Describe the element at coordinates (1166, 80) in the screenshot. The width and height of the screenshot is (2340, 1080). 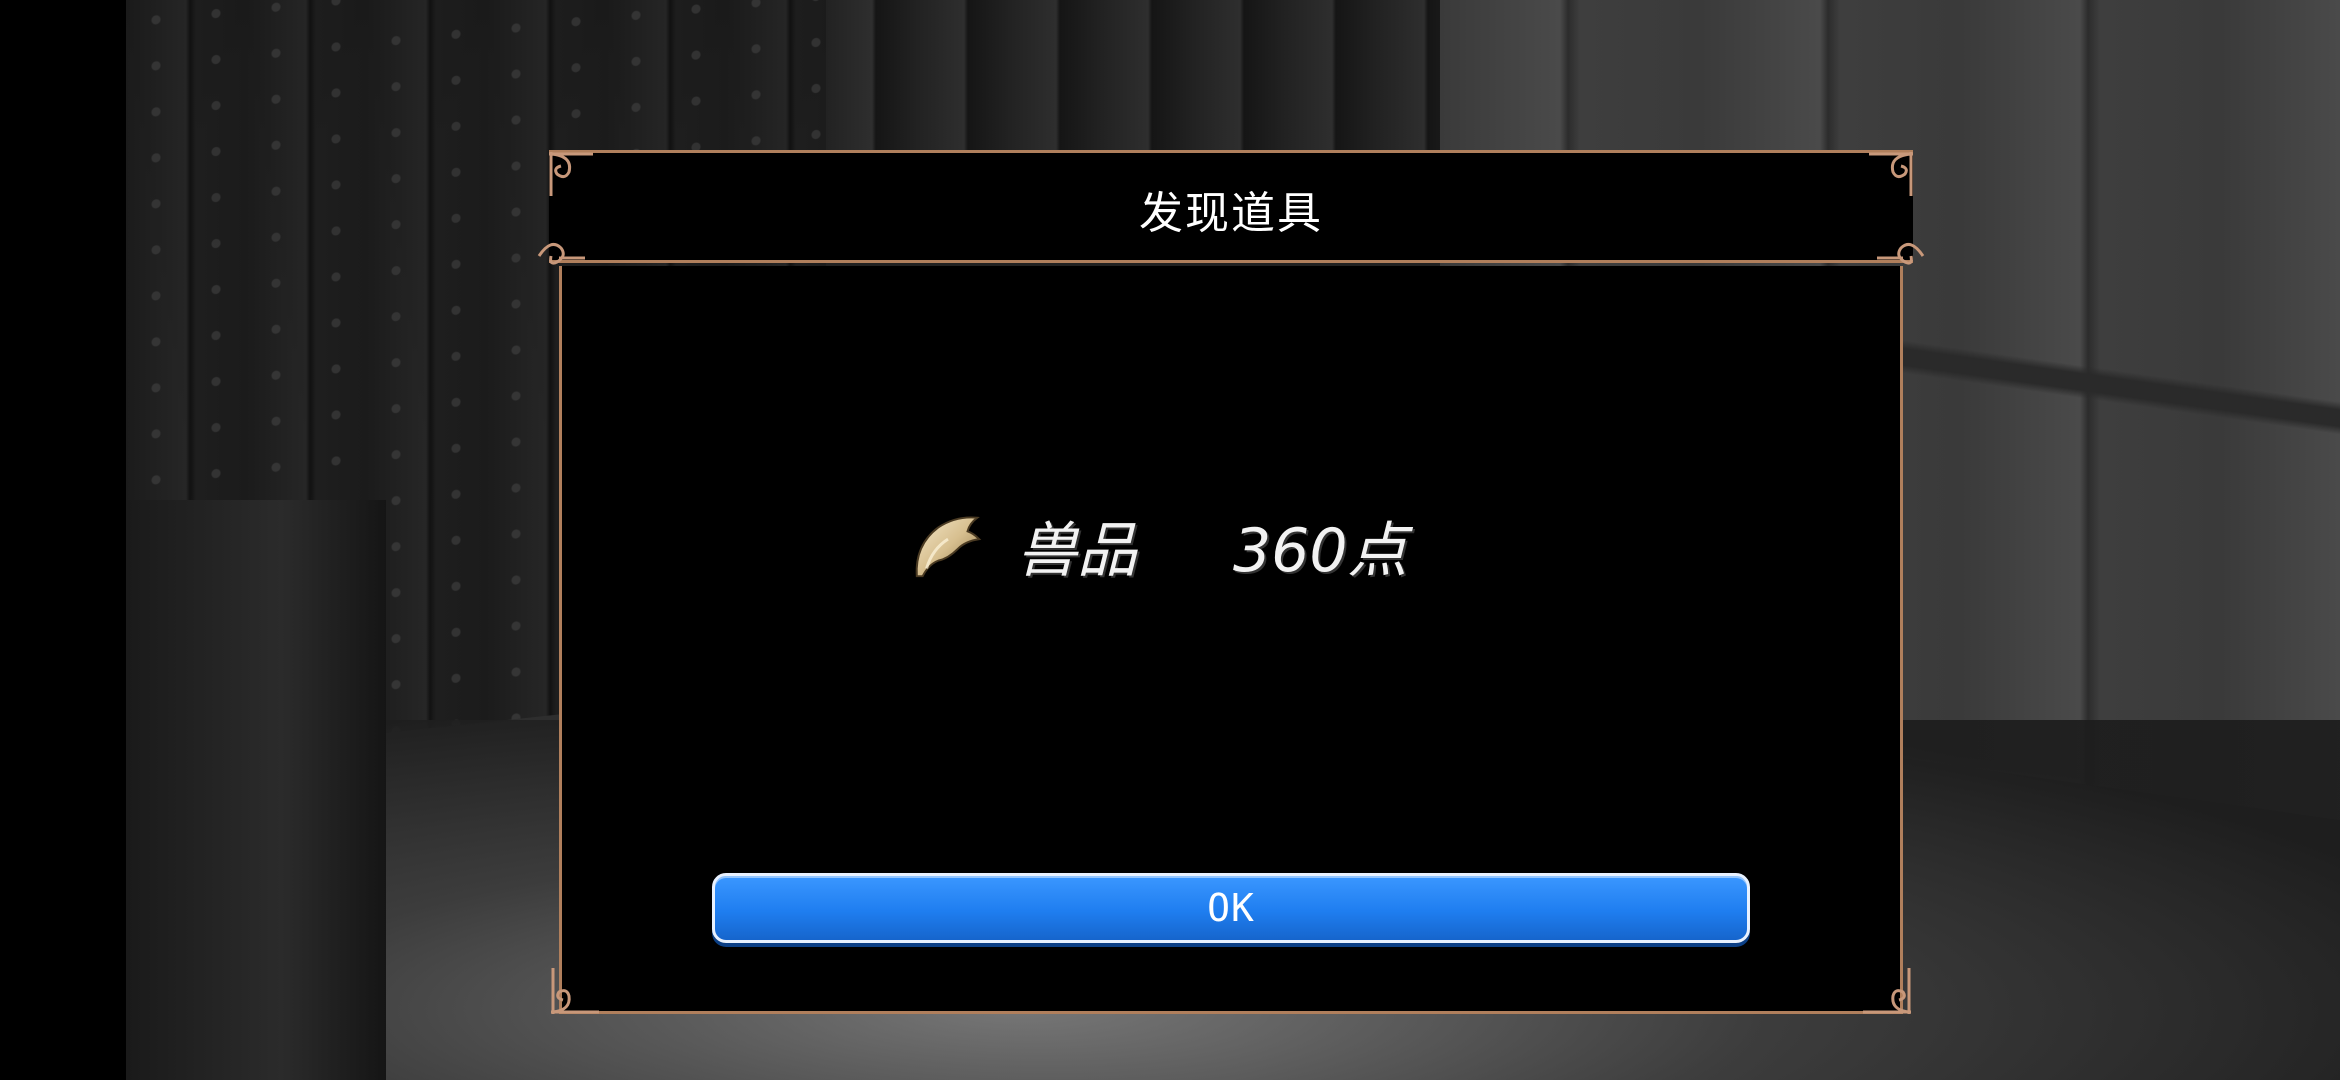
I see `back-wall` at that location.